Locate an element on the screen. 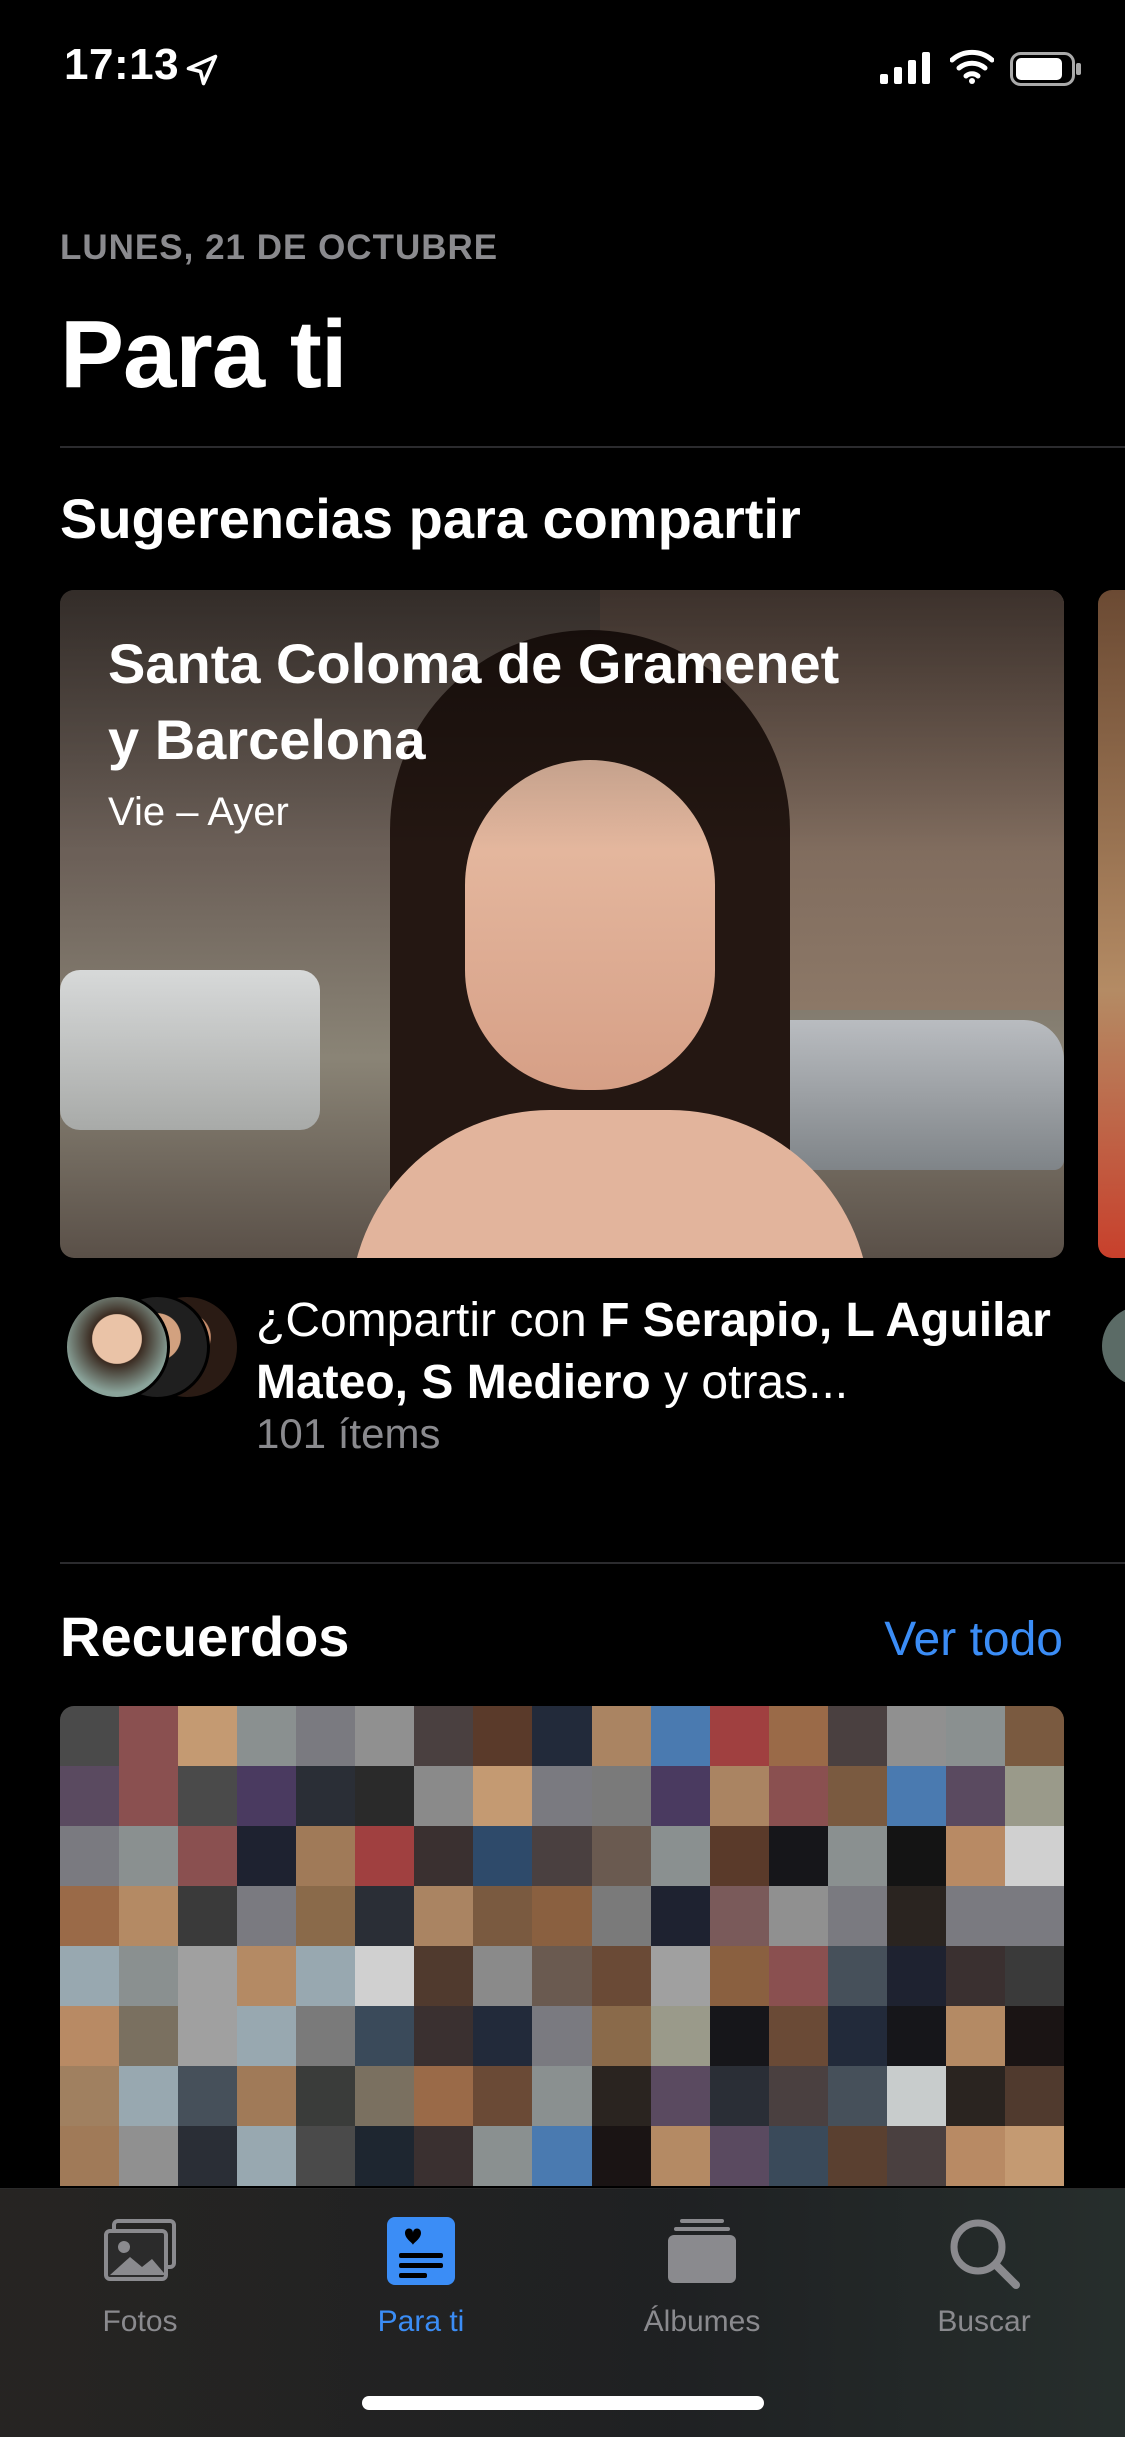 This screenshot has width=1125, height=2437. tab-albumes: Álbumes is located at coordinates (702, 2278).